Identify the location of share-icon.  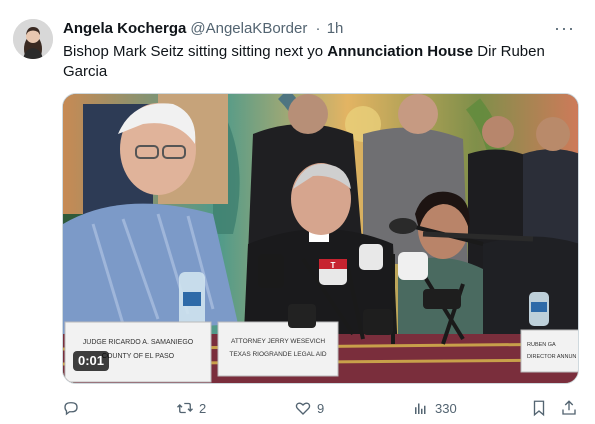
(569, 407).